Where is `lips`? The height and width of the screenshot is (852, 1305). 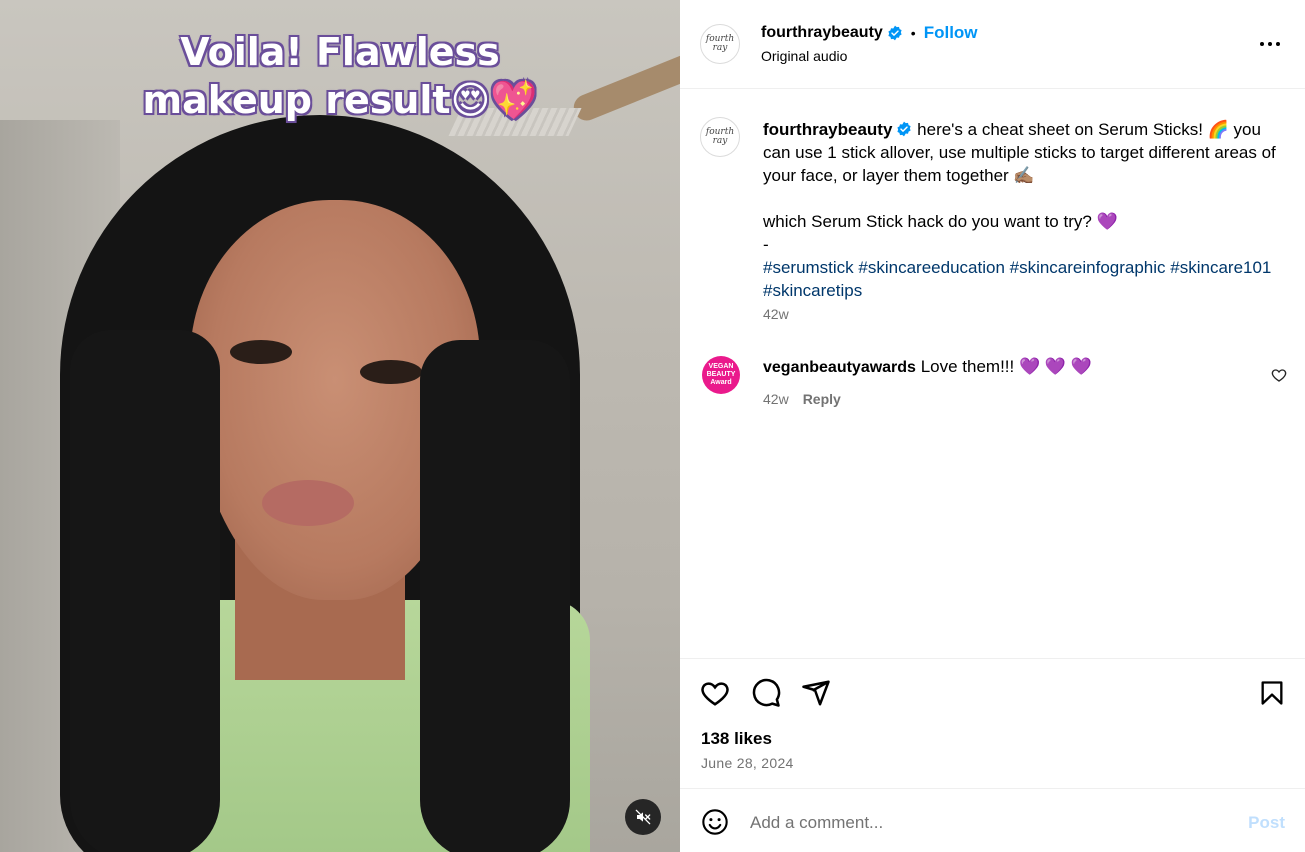
lips is located at coordinates (308, 503).